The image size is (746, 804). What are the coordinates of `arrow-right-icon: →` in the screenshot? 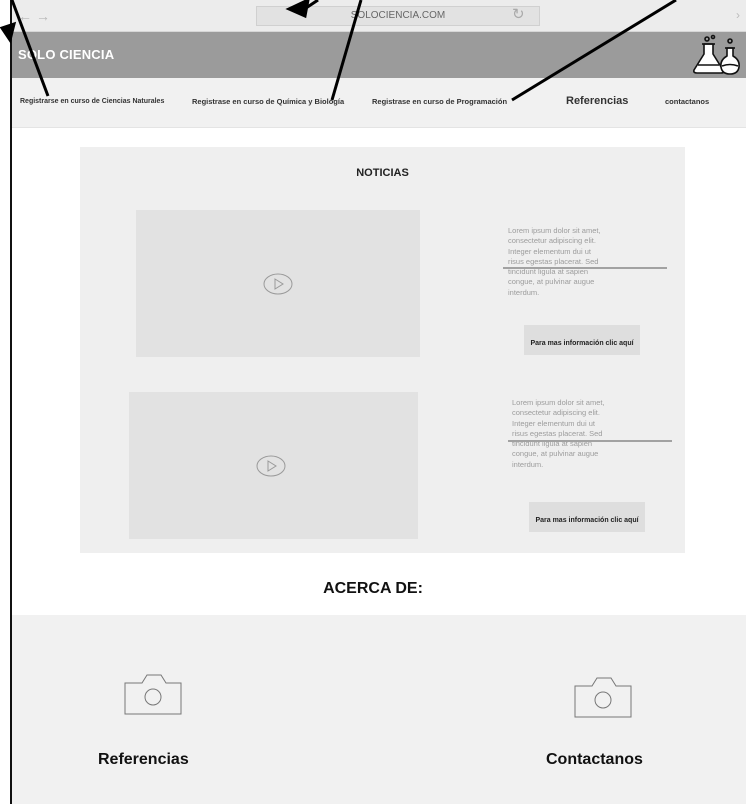 It's located at (43, 16).